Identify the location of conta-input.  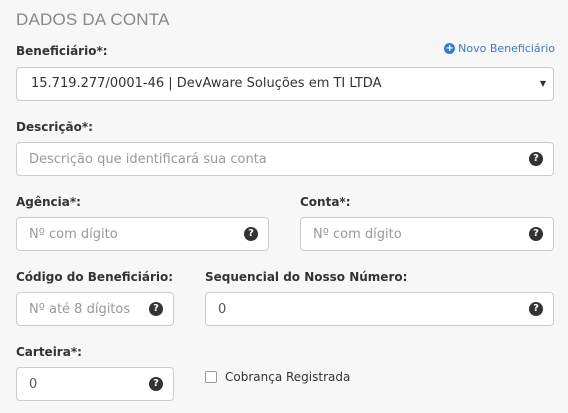
(427, 234).